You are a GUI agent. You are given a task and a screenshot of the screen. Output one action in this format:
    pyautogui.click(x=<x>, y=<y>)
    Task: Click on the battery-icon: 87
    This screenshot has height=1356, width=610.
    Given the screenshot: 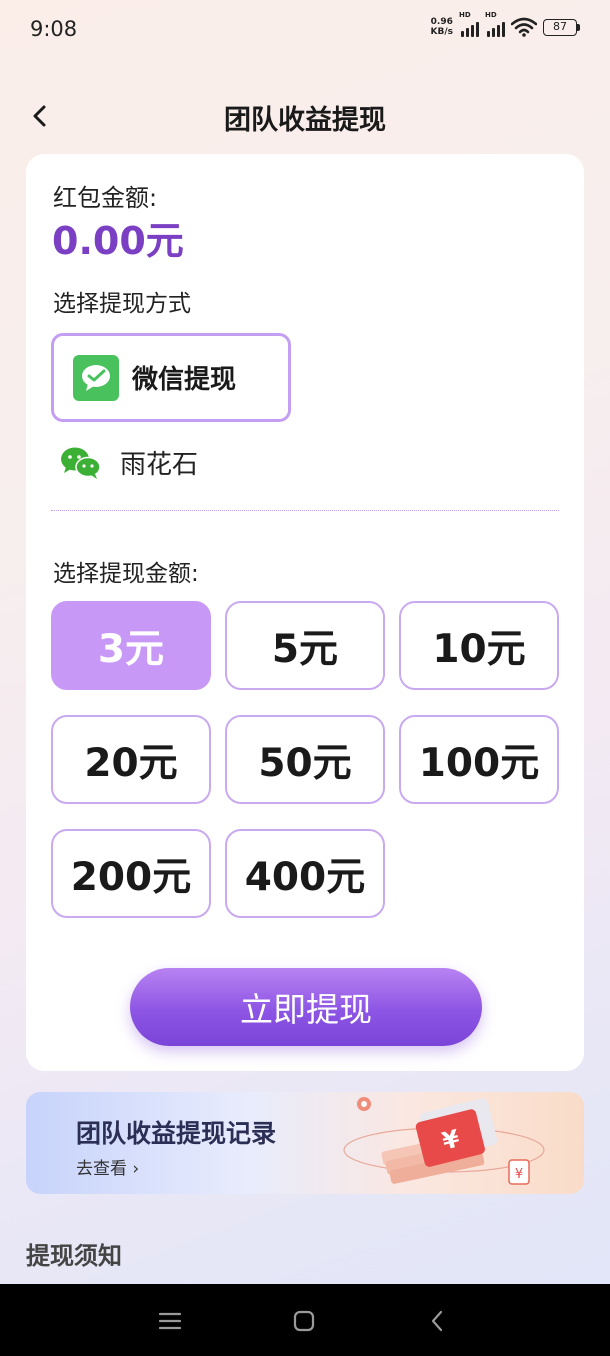 What is the action you would take?
    pyautogui.click(x=561, y=27)
    